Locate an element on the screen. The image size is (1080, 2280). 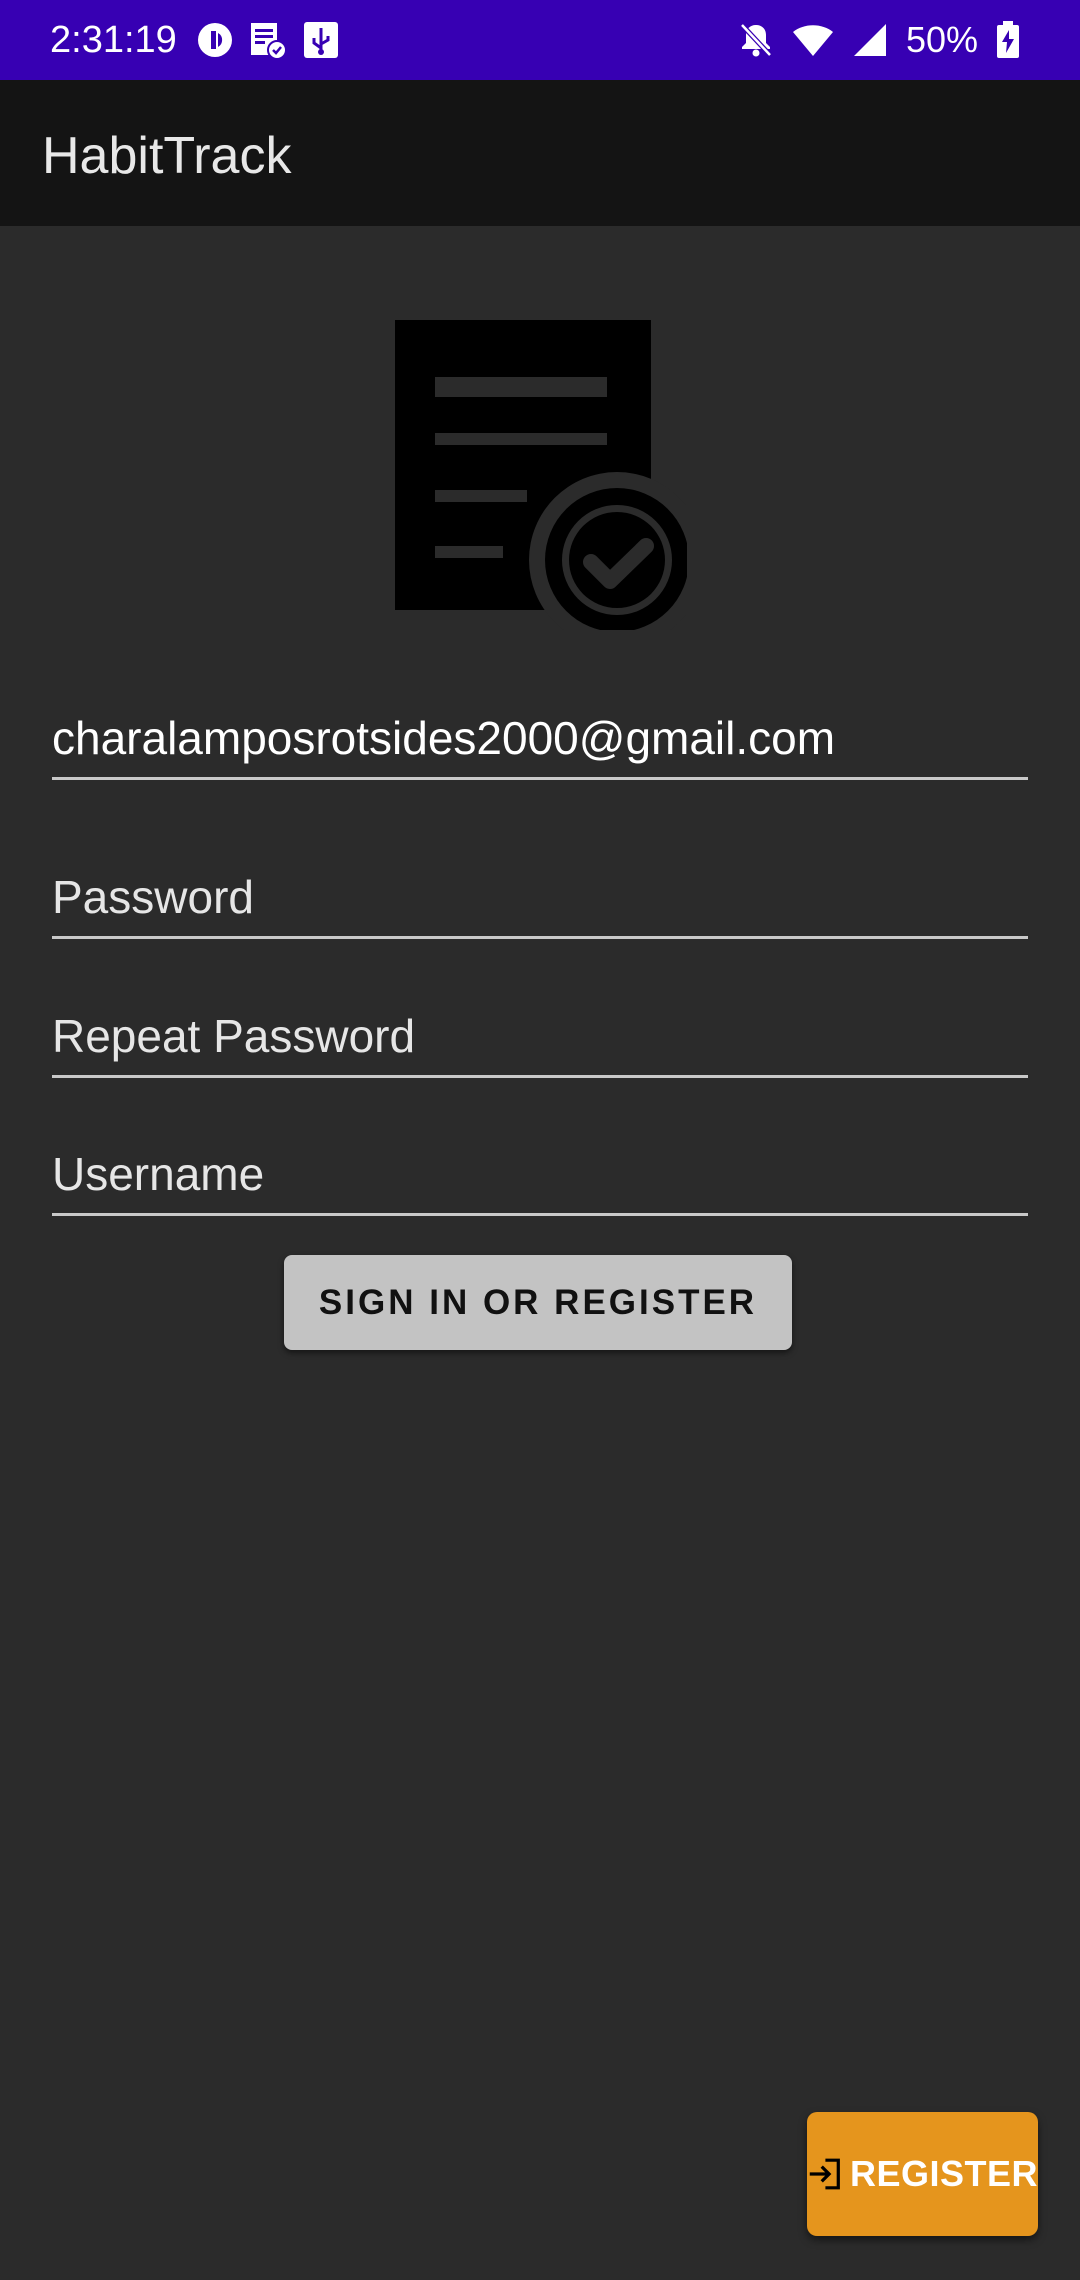
register-button-label: REGISTER is located at coordinates (943, 2173).